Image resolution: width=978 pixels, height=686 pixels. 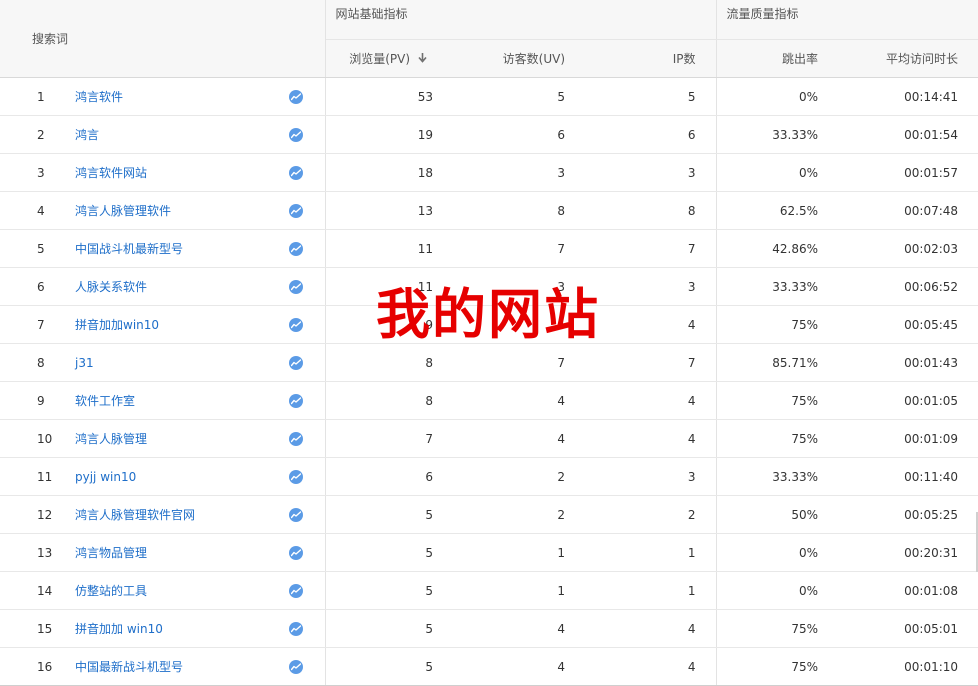 I want to click on arrow-down-icon, so click(x=422, y=59).